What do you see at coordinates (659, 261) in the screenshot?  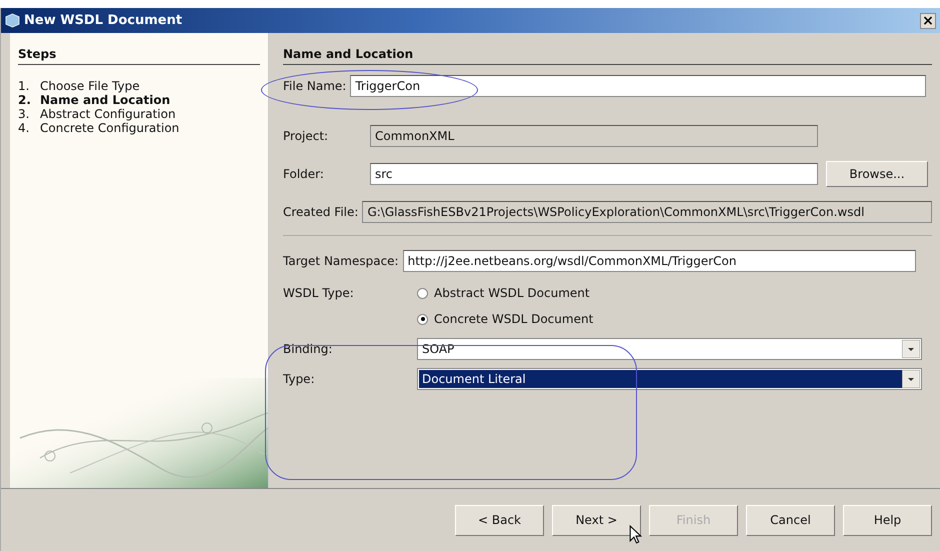 I see `namespace-field: http://j2ee.netbeans.org/wsdl/CommonXML/TriggerCon` at bounding box center [659, 261].